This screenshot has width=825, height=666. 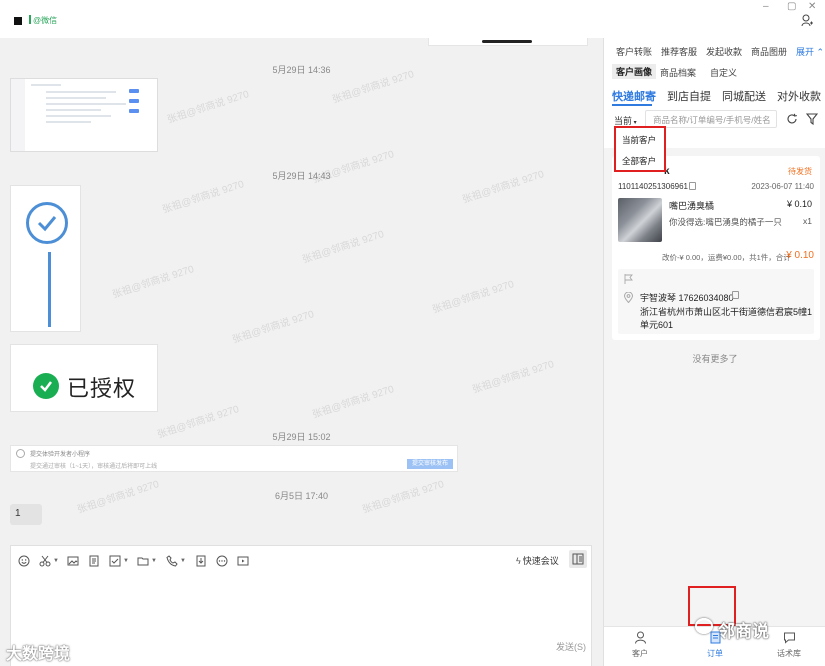 What do you see at coordinates (800, 171) in the screenshot?
I see `order-status-badge: 待发货` at bounding box center [800, 171].